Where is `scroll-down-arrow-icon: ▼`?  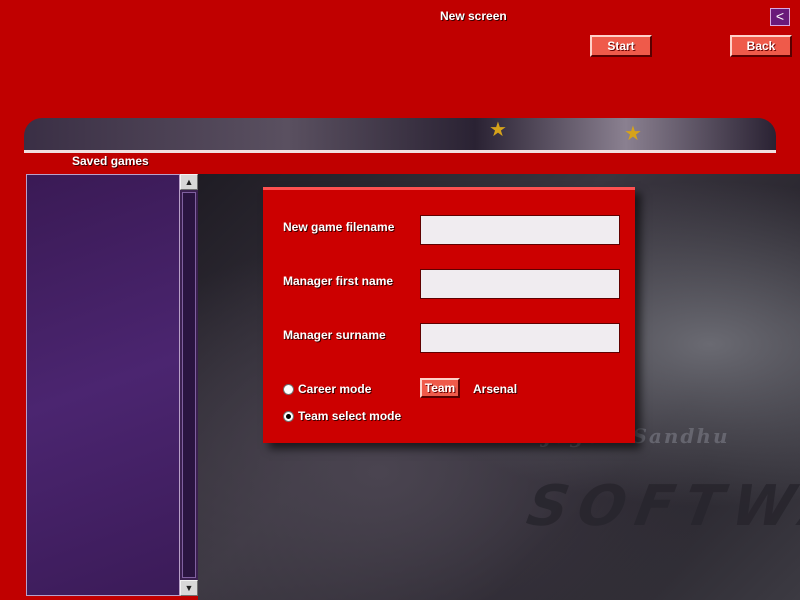
scroll-down-arrow-icon: ▼ is located at coordinates (189, 588).